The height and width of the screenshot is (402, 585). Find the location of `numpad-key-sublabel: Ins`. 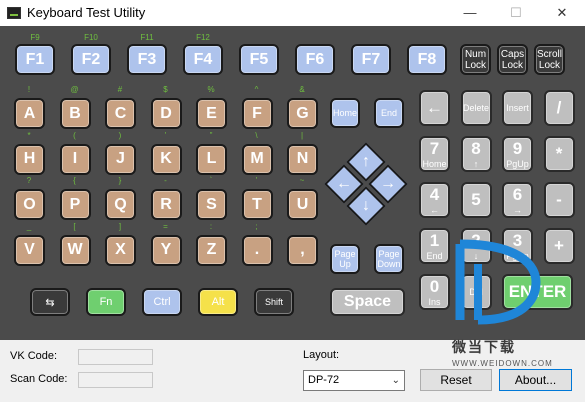

numpad-key-sublabel: Ins is located at coordinates (434, 302).